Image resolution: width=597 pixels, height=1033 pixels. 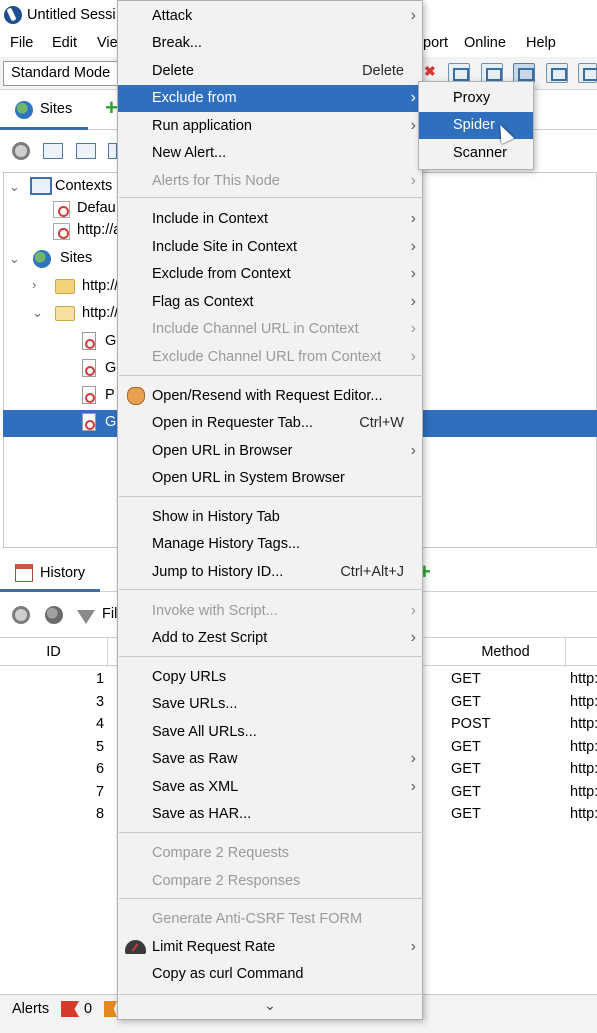 What do you see at coordinates (86, 151) in the screenshot?
I see `import-context-icon` at bounding box center [86, 151].